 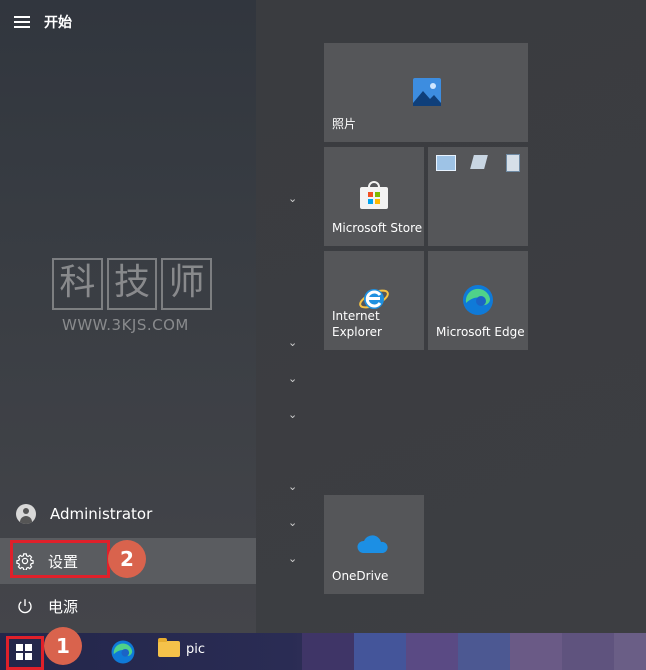 I want to click on taskbar: pic, so click(x=323, y=651).